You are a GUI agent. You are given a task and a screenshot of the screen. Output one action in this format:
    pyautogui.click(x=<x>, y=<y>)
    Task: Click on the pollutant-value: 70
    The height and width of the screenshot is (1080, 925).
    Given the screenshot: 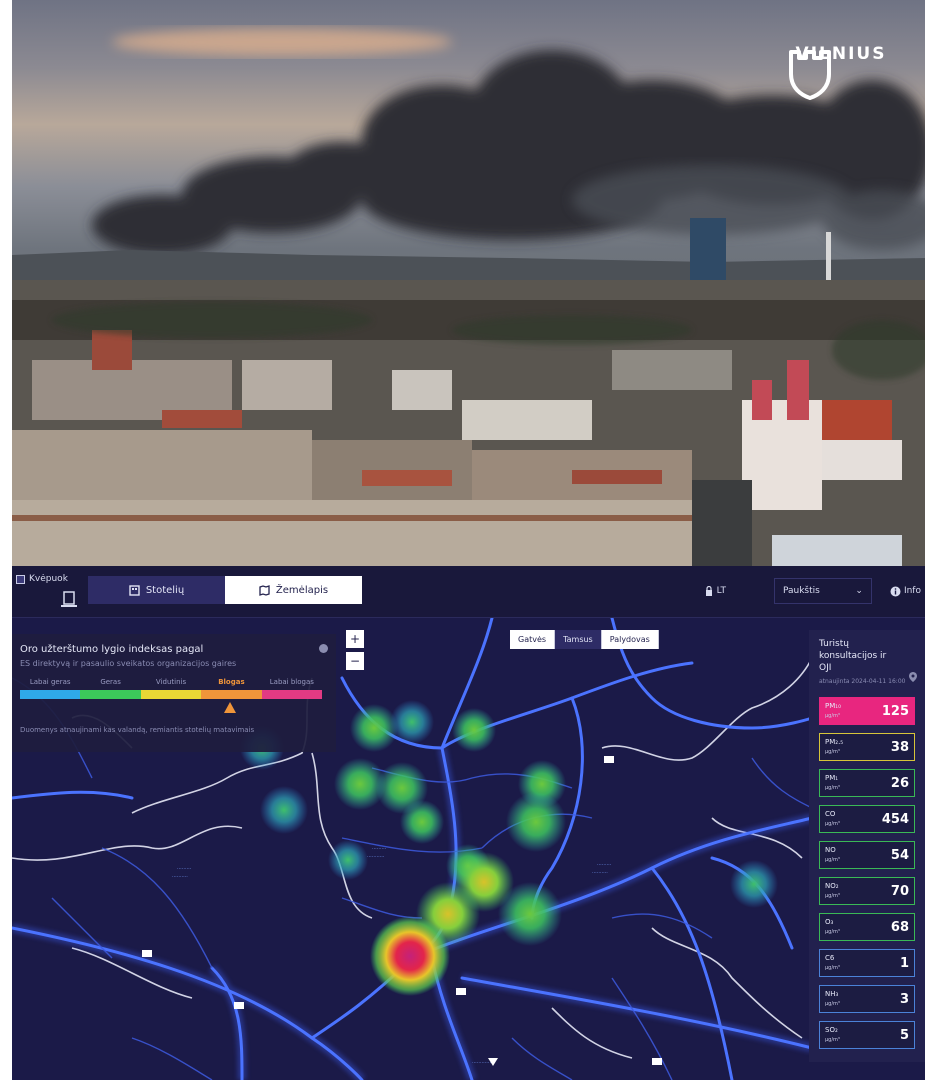 What is the action you would take?
    pyautogui.click(x=899, y=891)
    